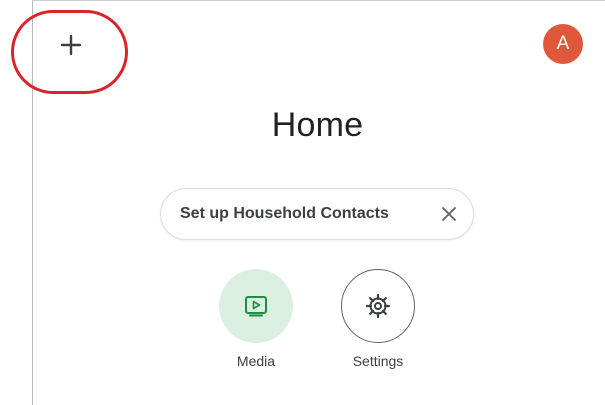 This screenshot has width=605, height=405. What do you see at coordinates (284, 213) in the screenshot?
I see `chip-label: Set up Household Contacts` at bounding box center [284, 213].